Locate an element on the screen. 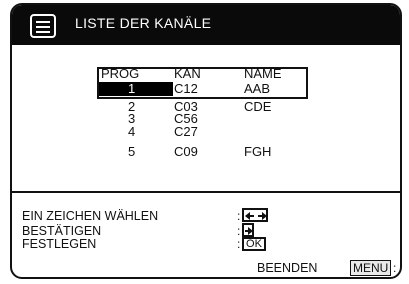 The width and height of the screenshot is (409, 284). divider is located at coordinates (206, 192).